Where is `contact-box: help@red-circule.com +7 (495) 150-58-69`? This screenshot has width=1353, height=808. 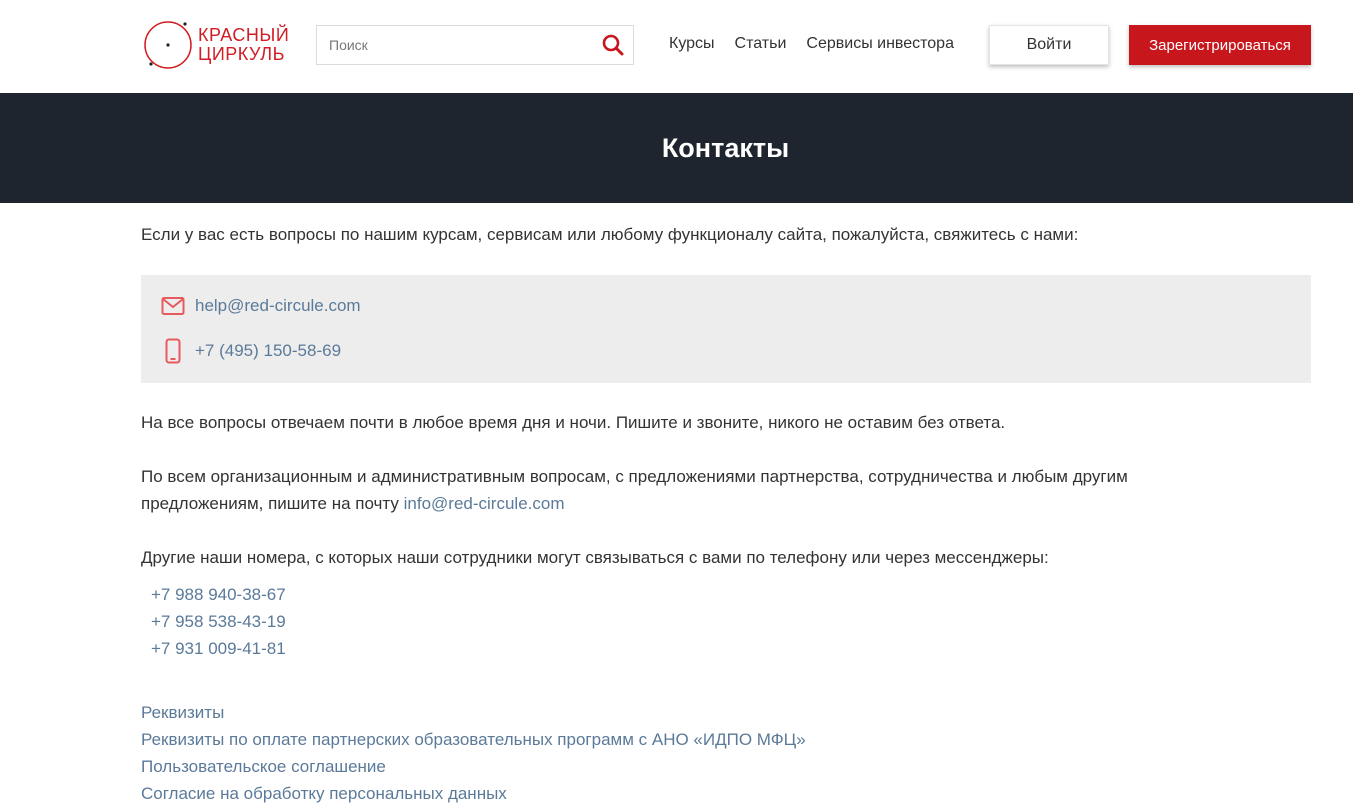
contact-box: help@red-circule.com +7 (495) 150-58-69 is located at coordinates (726, 329).